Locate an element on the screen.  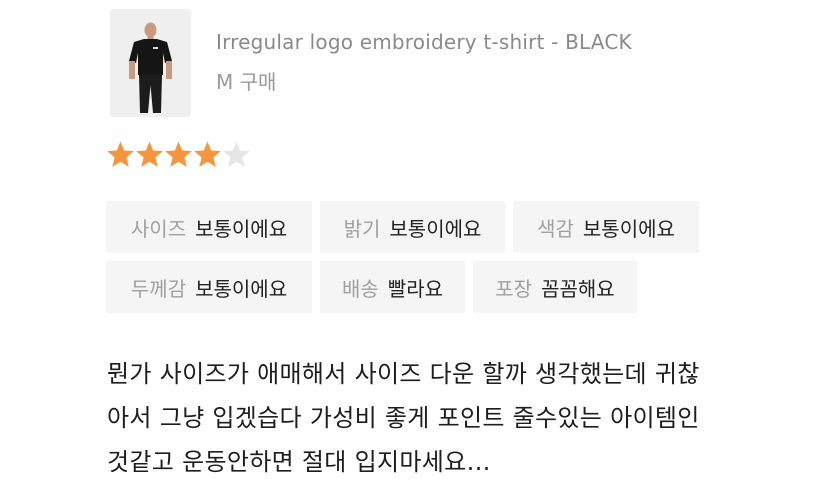
purchase-option: M 구매 is located at coordinates (246, 82).